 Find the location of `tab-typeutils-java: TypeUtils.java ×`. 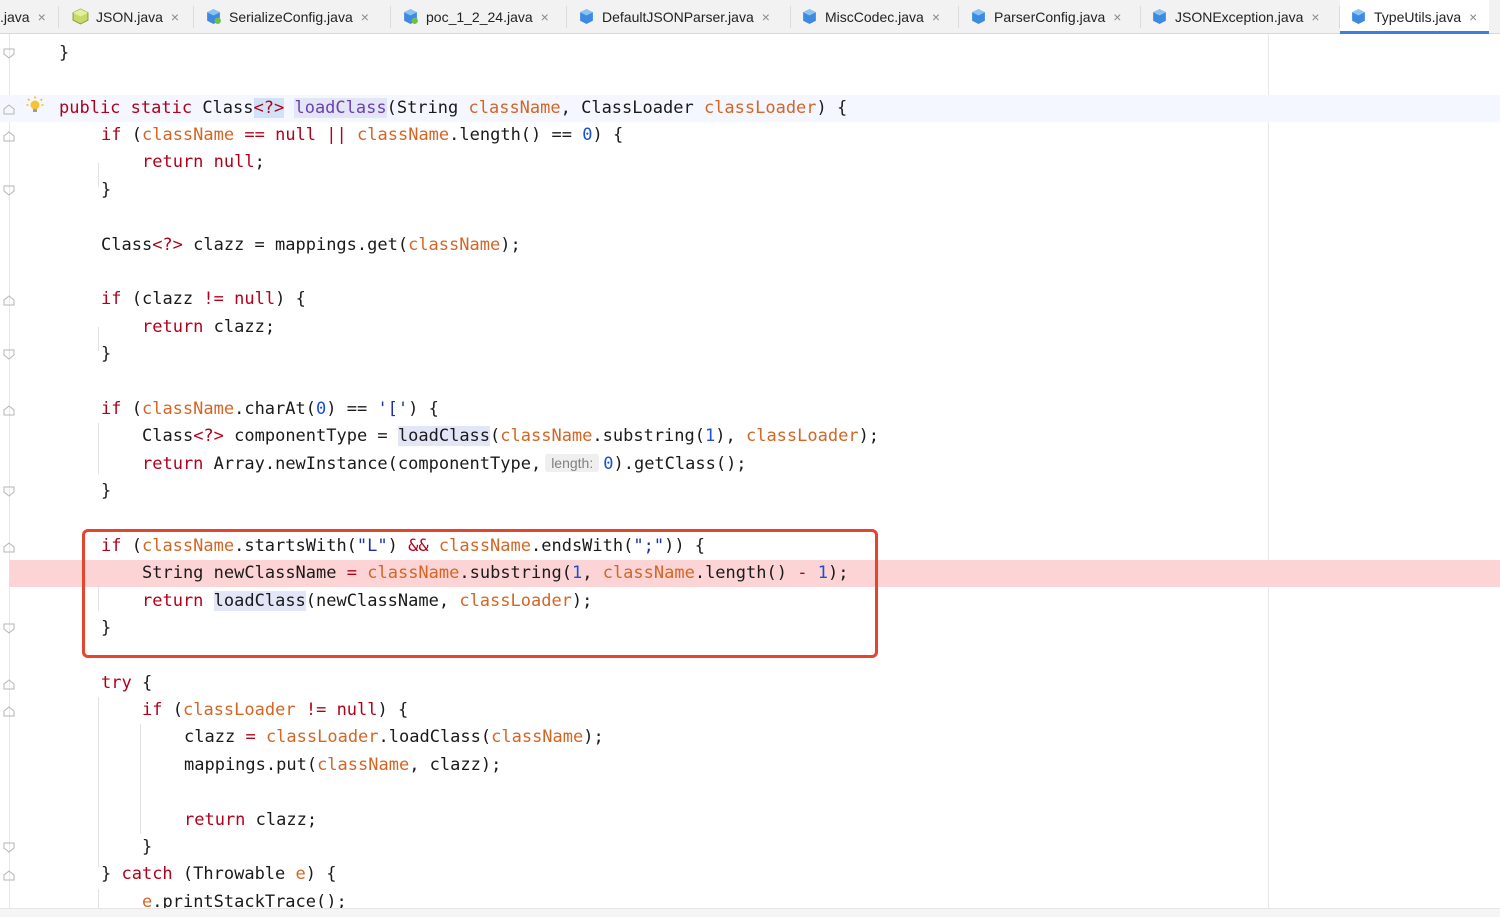

tab-typeutils-java: TypeUtils.java × is located at coordinates (1415, 17).